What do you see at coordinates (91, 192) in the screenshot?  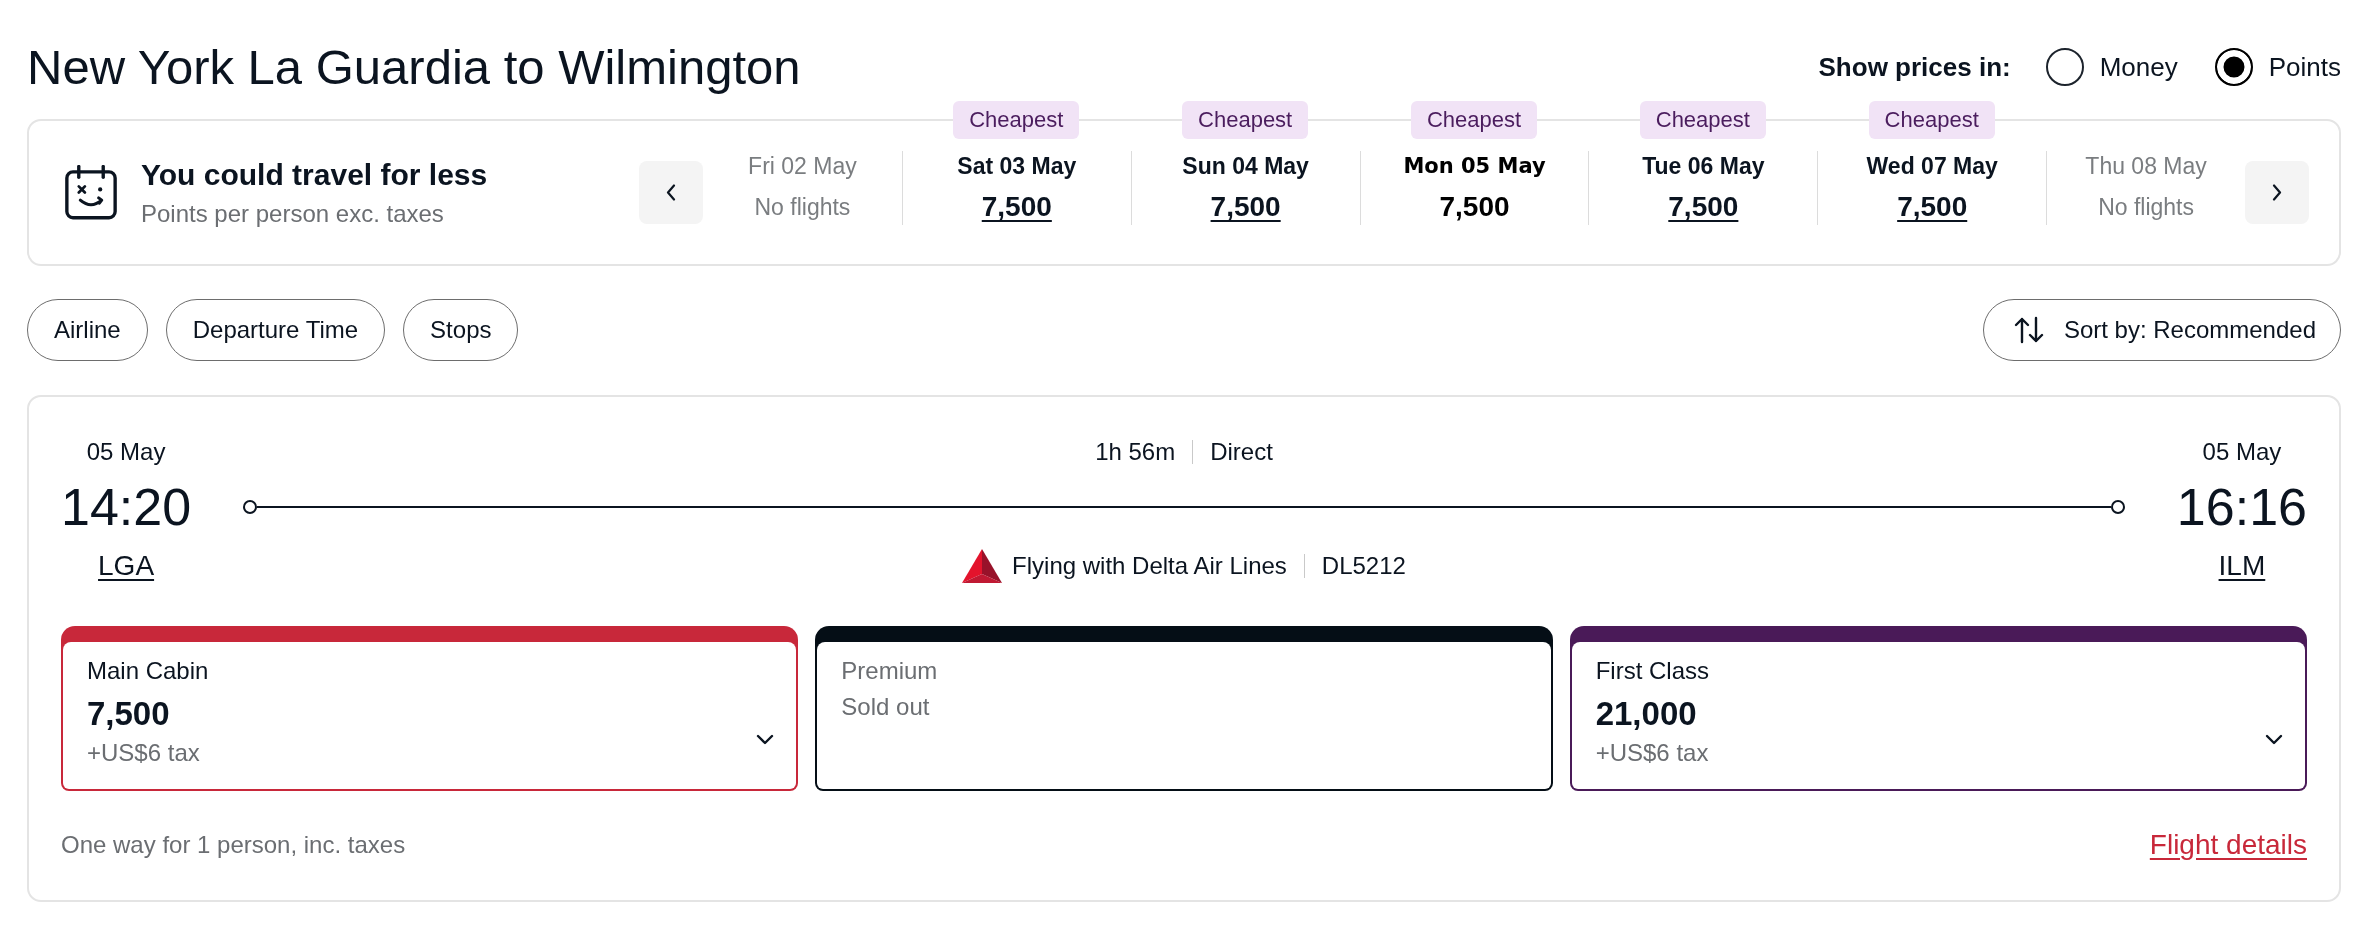 I see `calendar-icon` at bounding box center [91, 192].